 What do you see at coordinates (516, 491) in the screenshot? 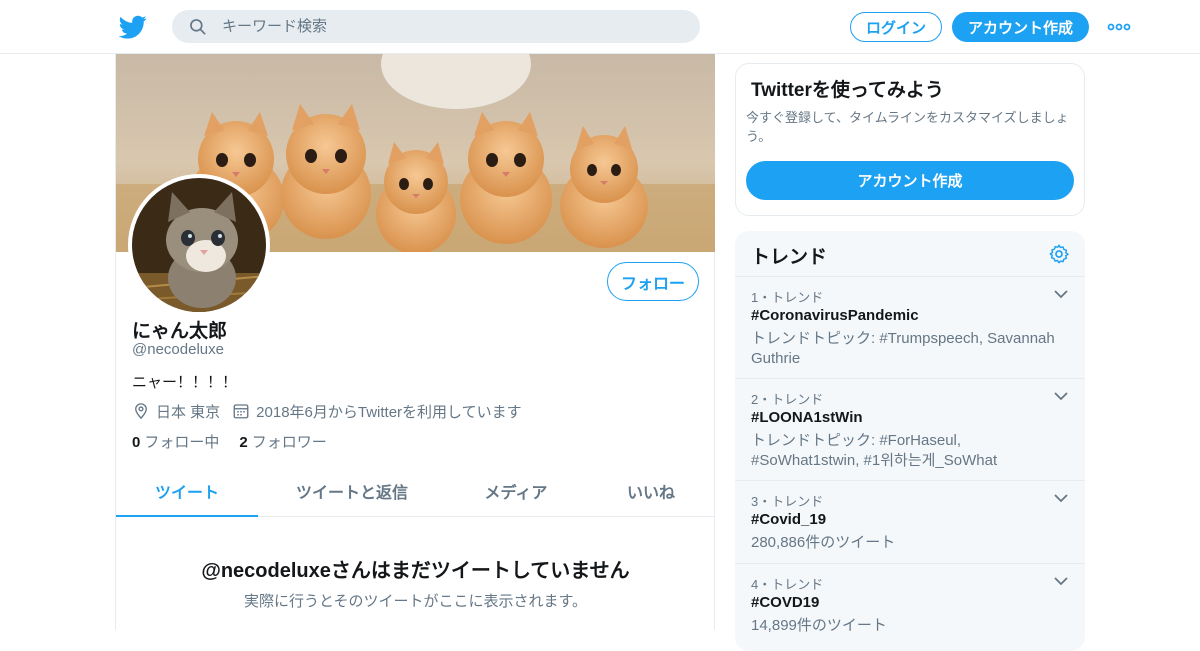
I see `tab-media: メディア` at bounding box center [516, 491].